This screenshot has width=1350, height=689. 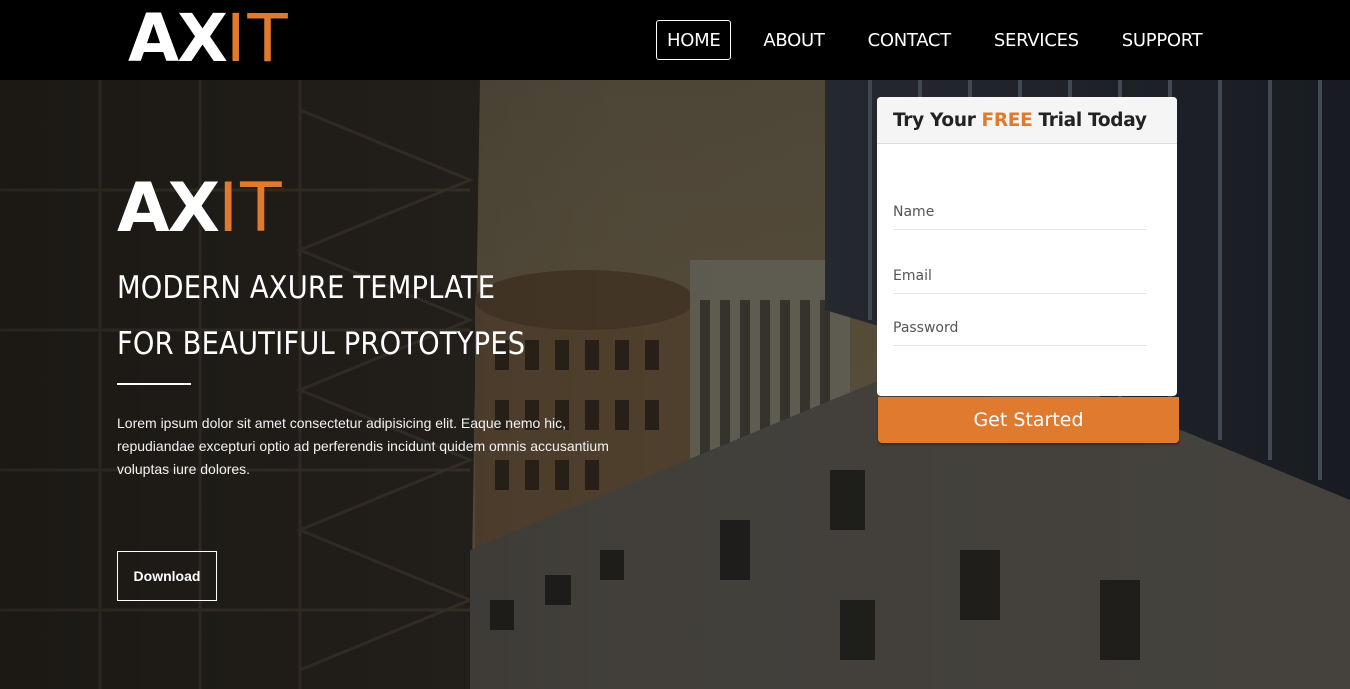 I want to click on form-title-before: Try Your, so click(x=934, y=120).